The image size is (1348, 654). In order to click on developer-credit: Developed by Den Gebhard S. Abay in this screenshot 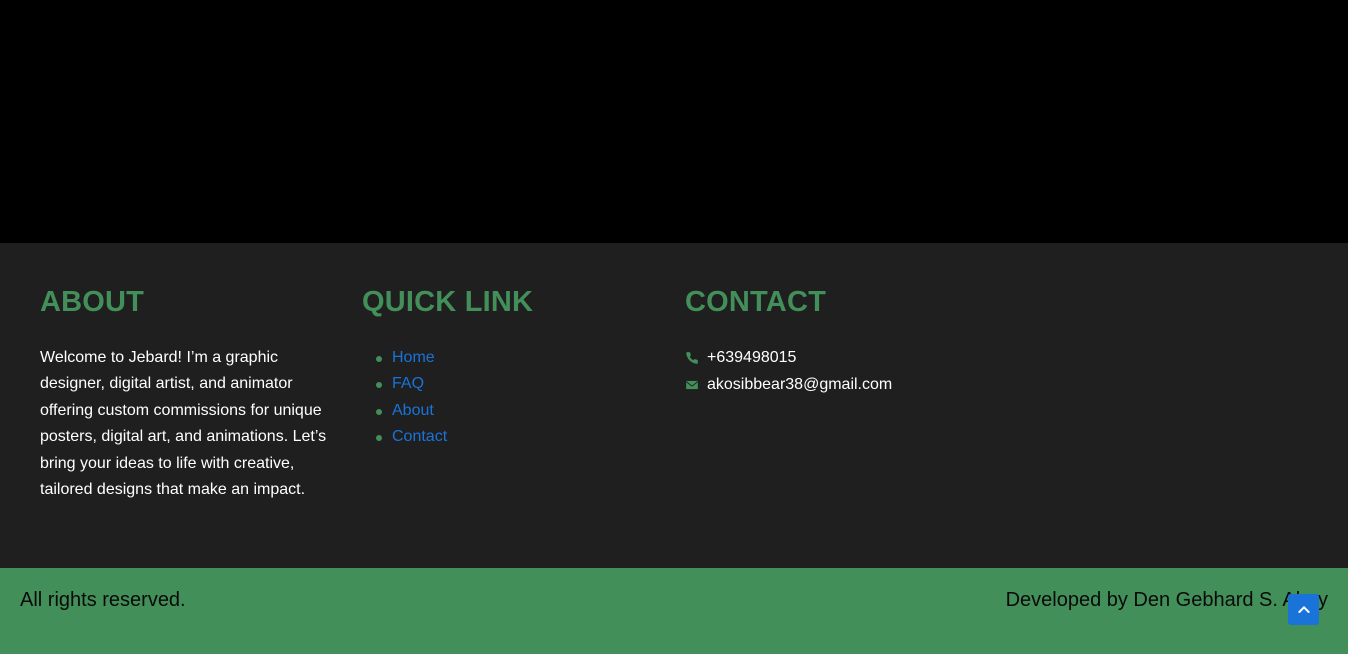, I will do `click(1166, 600)`.